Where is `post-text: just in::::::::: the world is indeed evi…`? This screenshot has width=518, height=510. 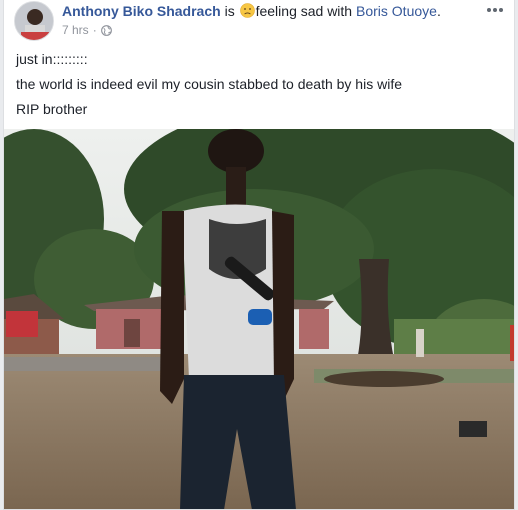
post-text: just in::::::::: the world is indeed evi… is located at coordinates (209, 87).